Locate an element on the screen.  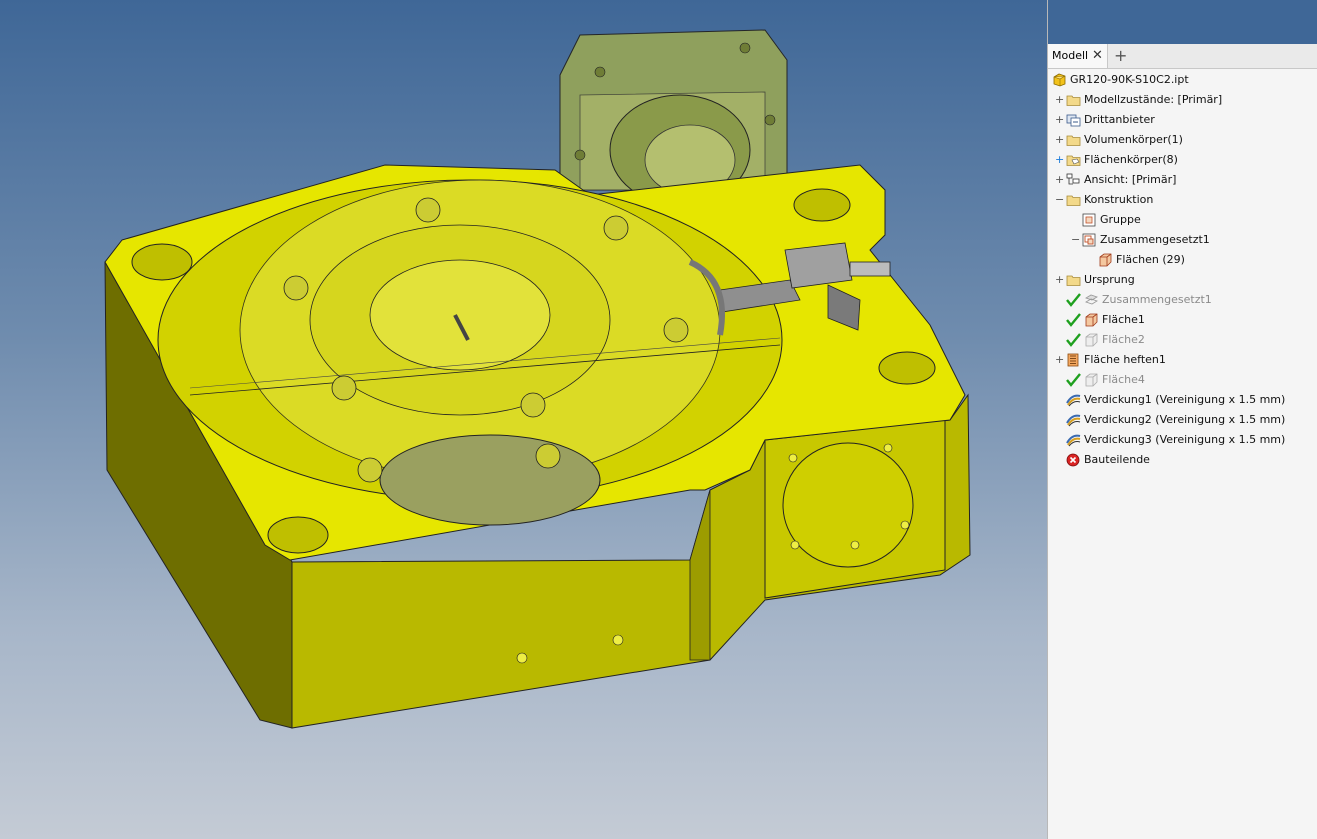
tree-item: Verdickung3 (Vereinigung x 1.5 mm) is located at coordinates (1182, 440).